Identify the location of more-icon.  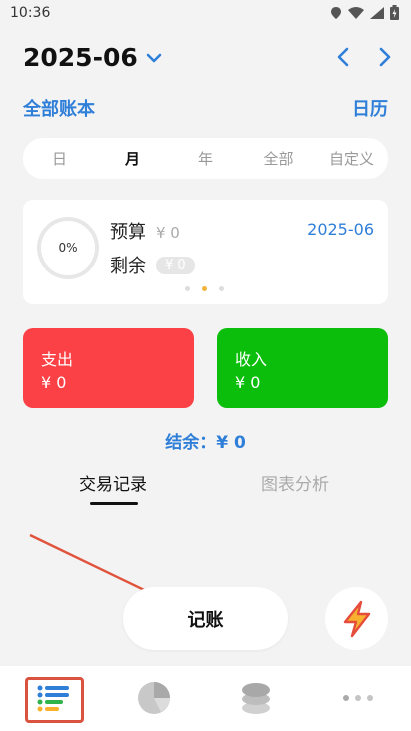
(358, 698).